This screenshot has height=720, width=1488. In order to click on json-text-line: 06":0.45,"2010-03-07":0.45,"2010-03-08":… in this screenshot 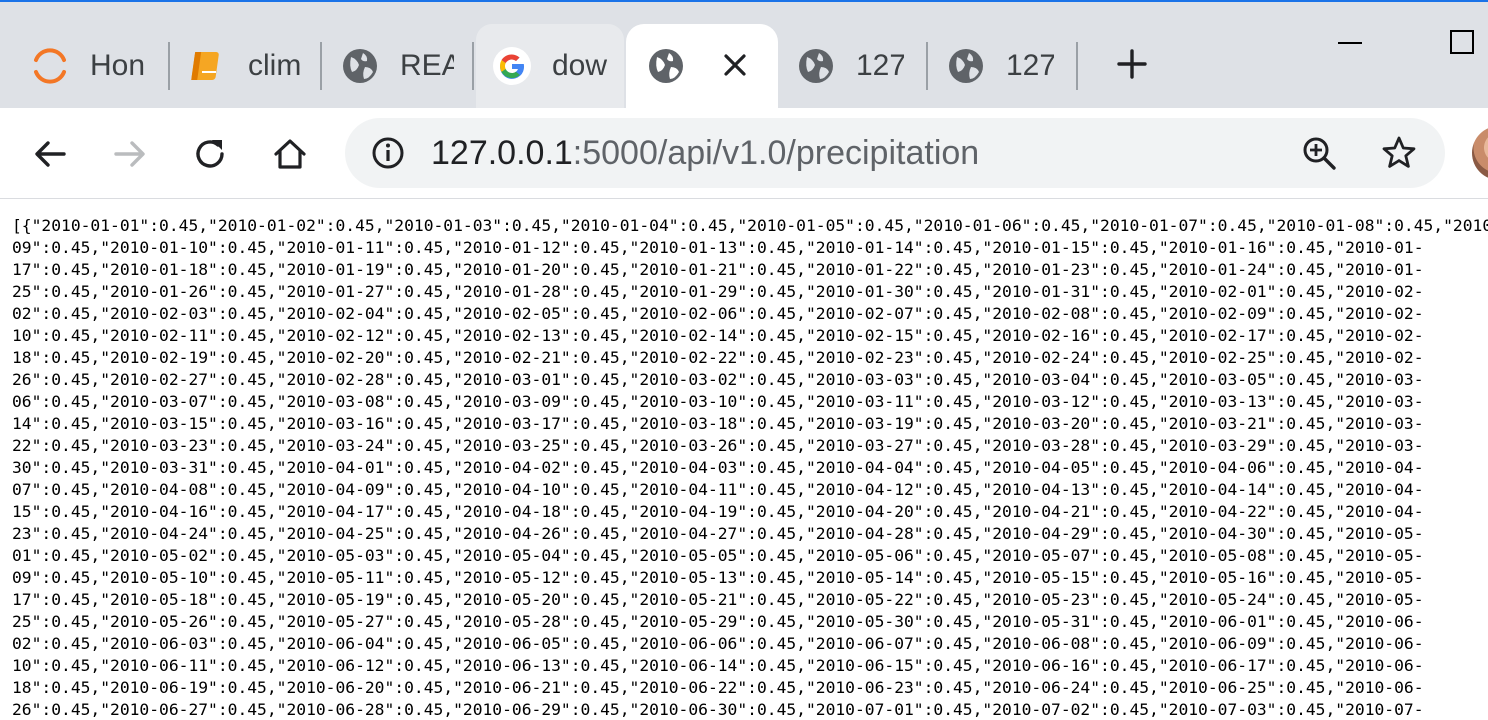, I will do `click(718, 401)`.